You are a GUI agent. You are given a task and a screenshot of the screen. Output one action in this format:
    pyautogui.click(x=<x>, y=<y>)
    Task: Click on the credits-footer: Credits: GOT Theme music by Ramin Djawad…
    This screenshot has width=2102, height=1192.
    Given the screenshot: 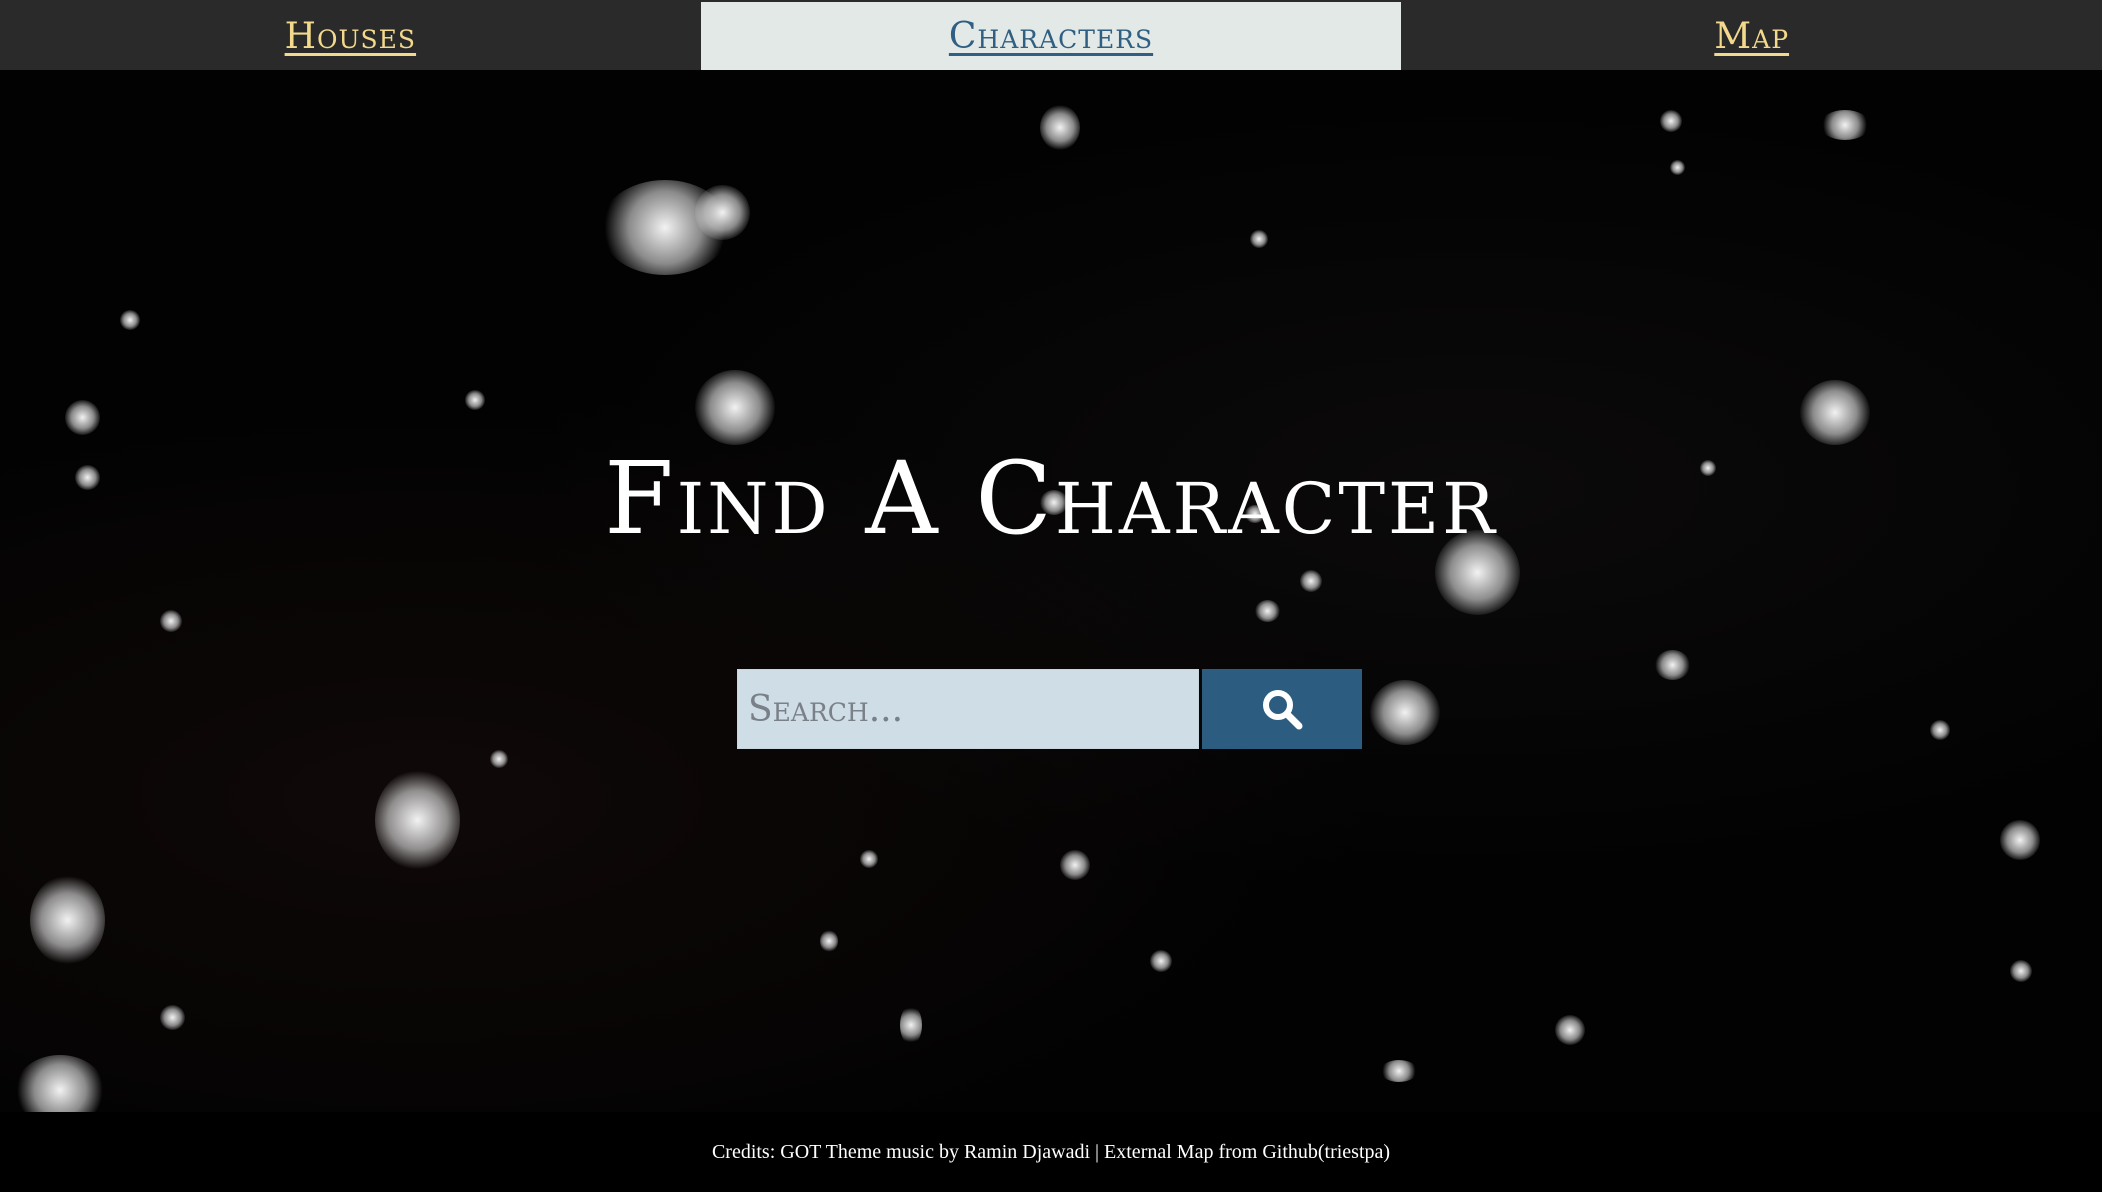 What is the action you would take?
    pyautogui.click(x=1051, y=1152)
    